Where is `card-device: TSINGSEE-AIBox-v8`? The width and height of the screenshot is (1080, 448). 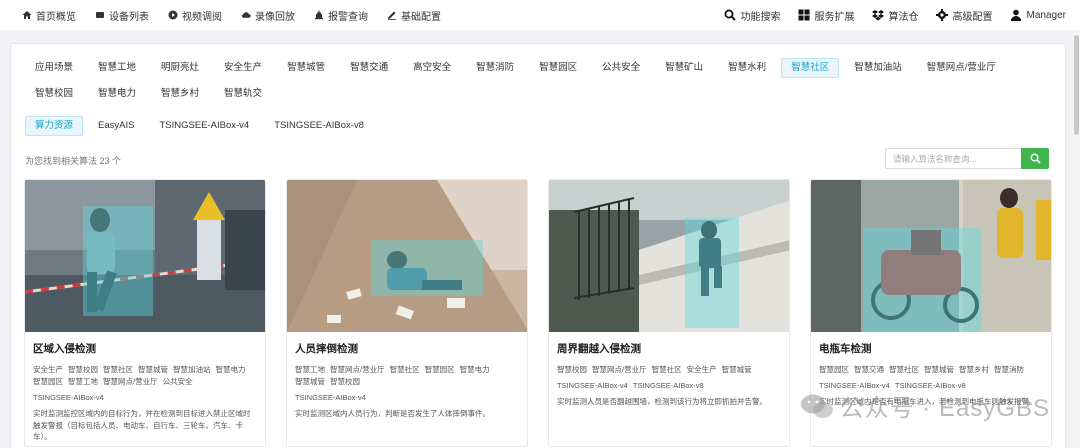 card-device: TSINGSEE-AIBox-v8 is located at coordinates (668, 385).